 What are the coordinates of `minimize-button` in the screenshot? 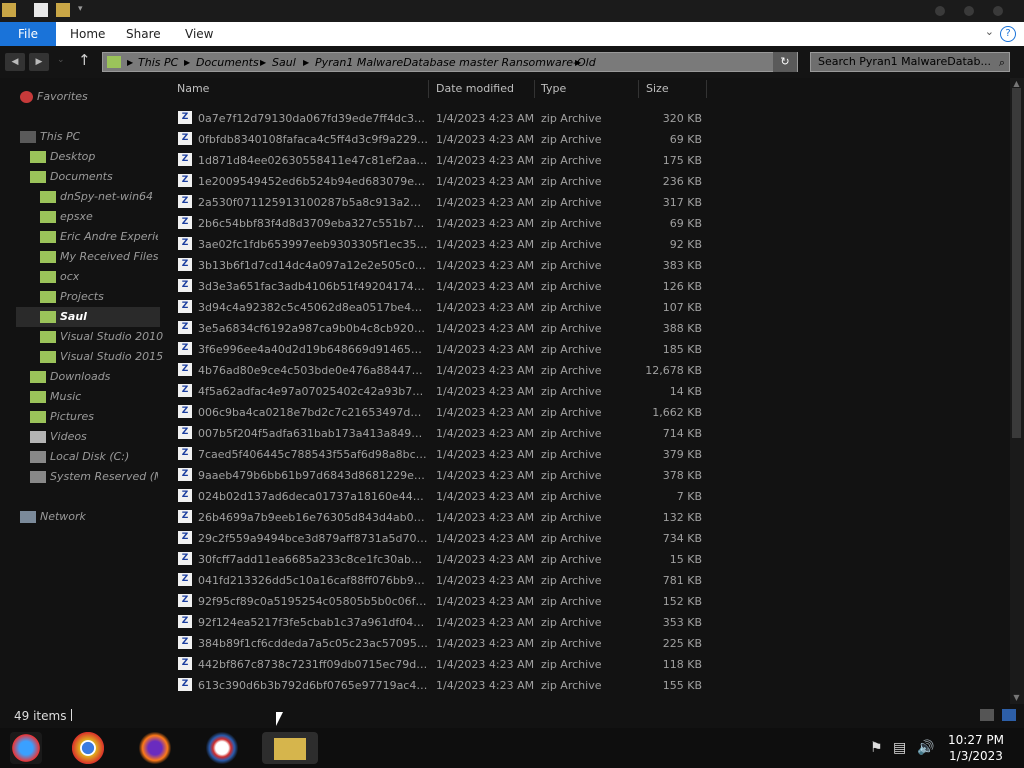 It's located at (940, 11).